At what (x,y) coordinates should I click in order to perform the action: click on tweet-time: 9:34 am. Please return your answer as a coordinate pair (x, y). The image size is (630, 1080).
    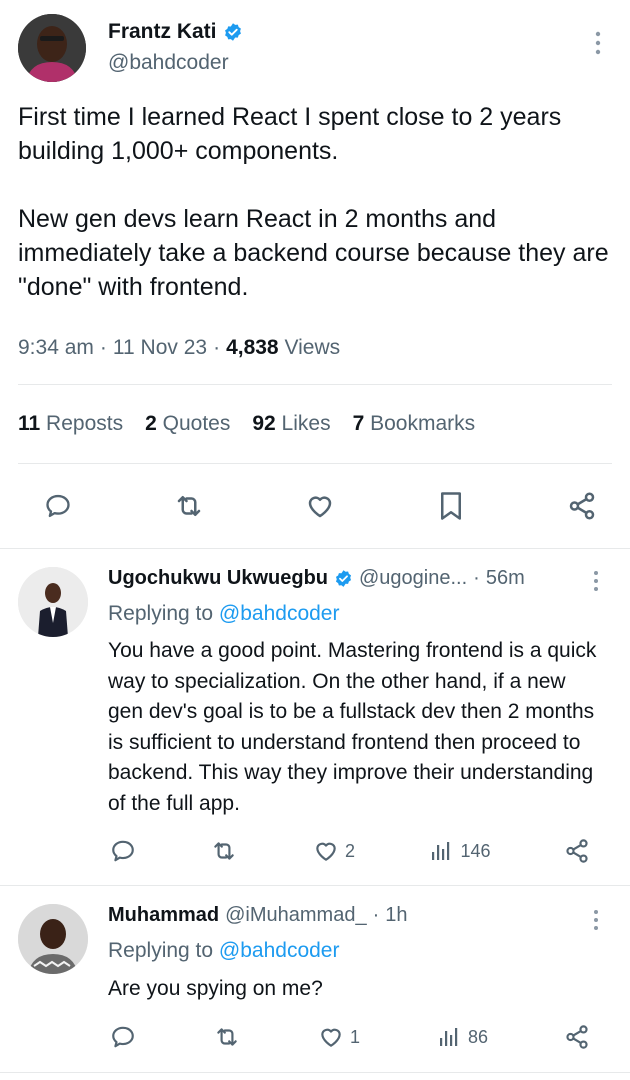
    Looking at the image, I should click on (56, 348).